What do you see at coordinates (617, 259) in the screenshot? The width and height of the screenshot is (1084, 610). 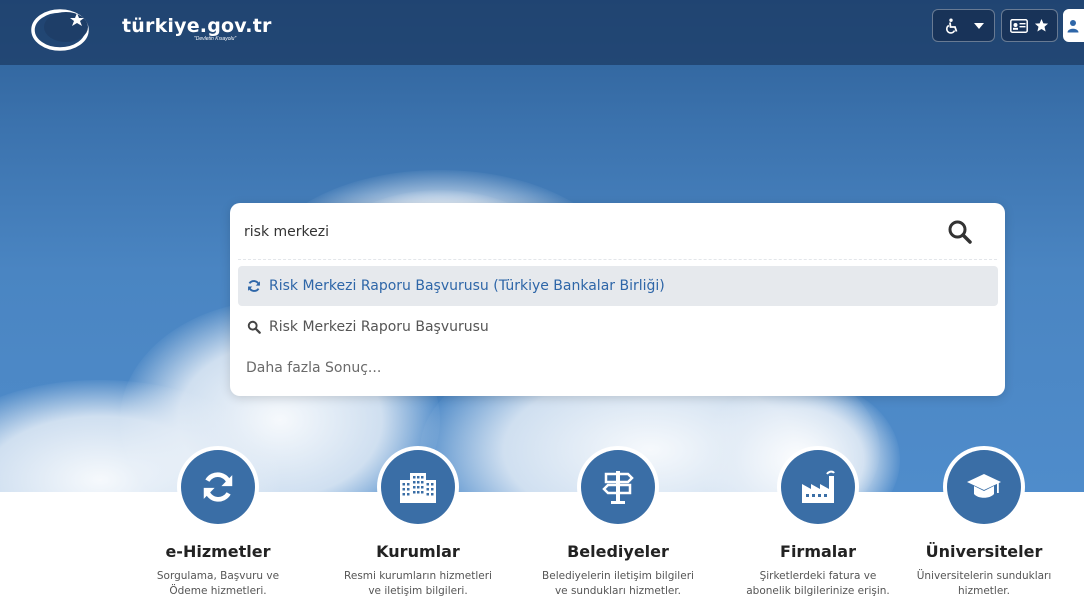 I see `search-divider` at bounding box center [617, 259].